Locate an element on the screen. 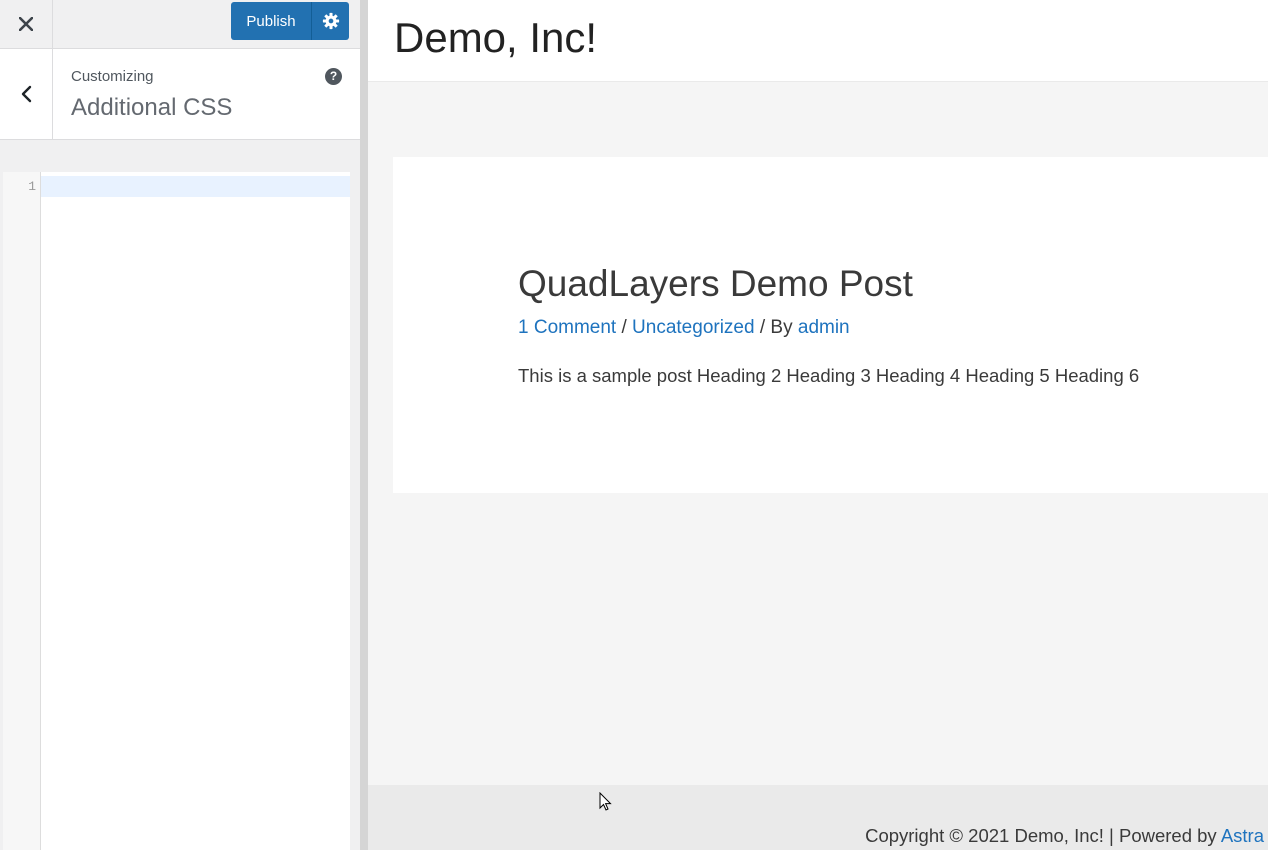 This screenshot has height=850, width=1268. gear-icon is located at coordinates (330, 21).